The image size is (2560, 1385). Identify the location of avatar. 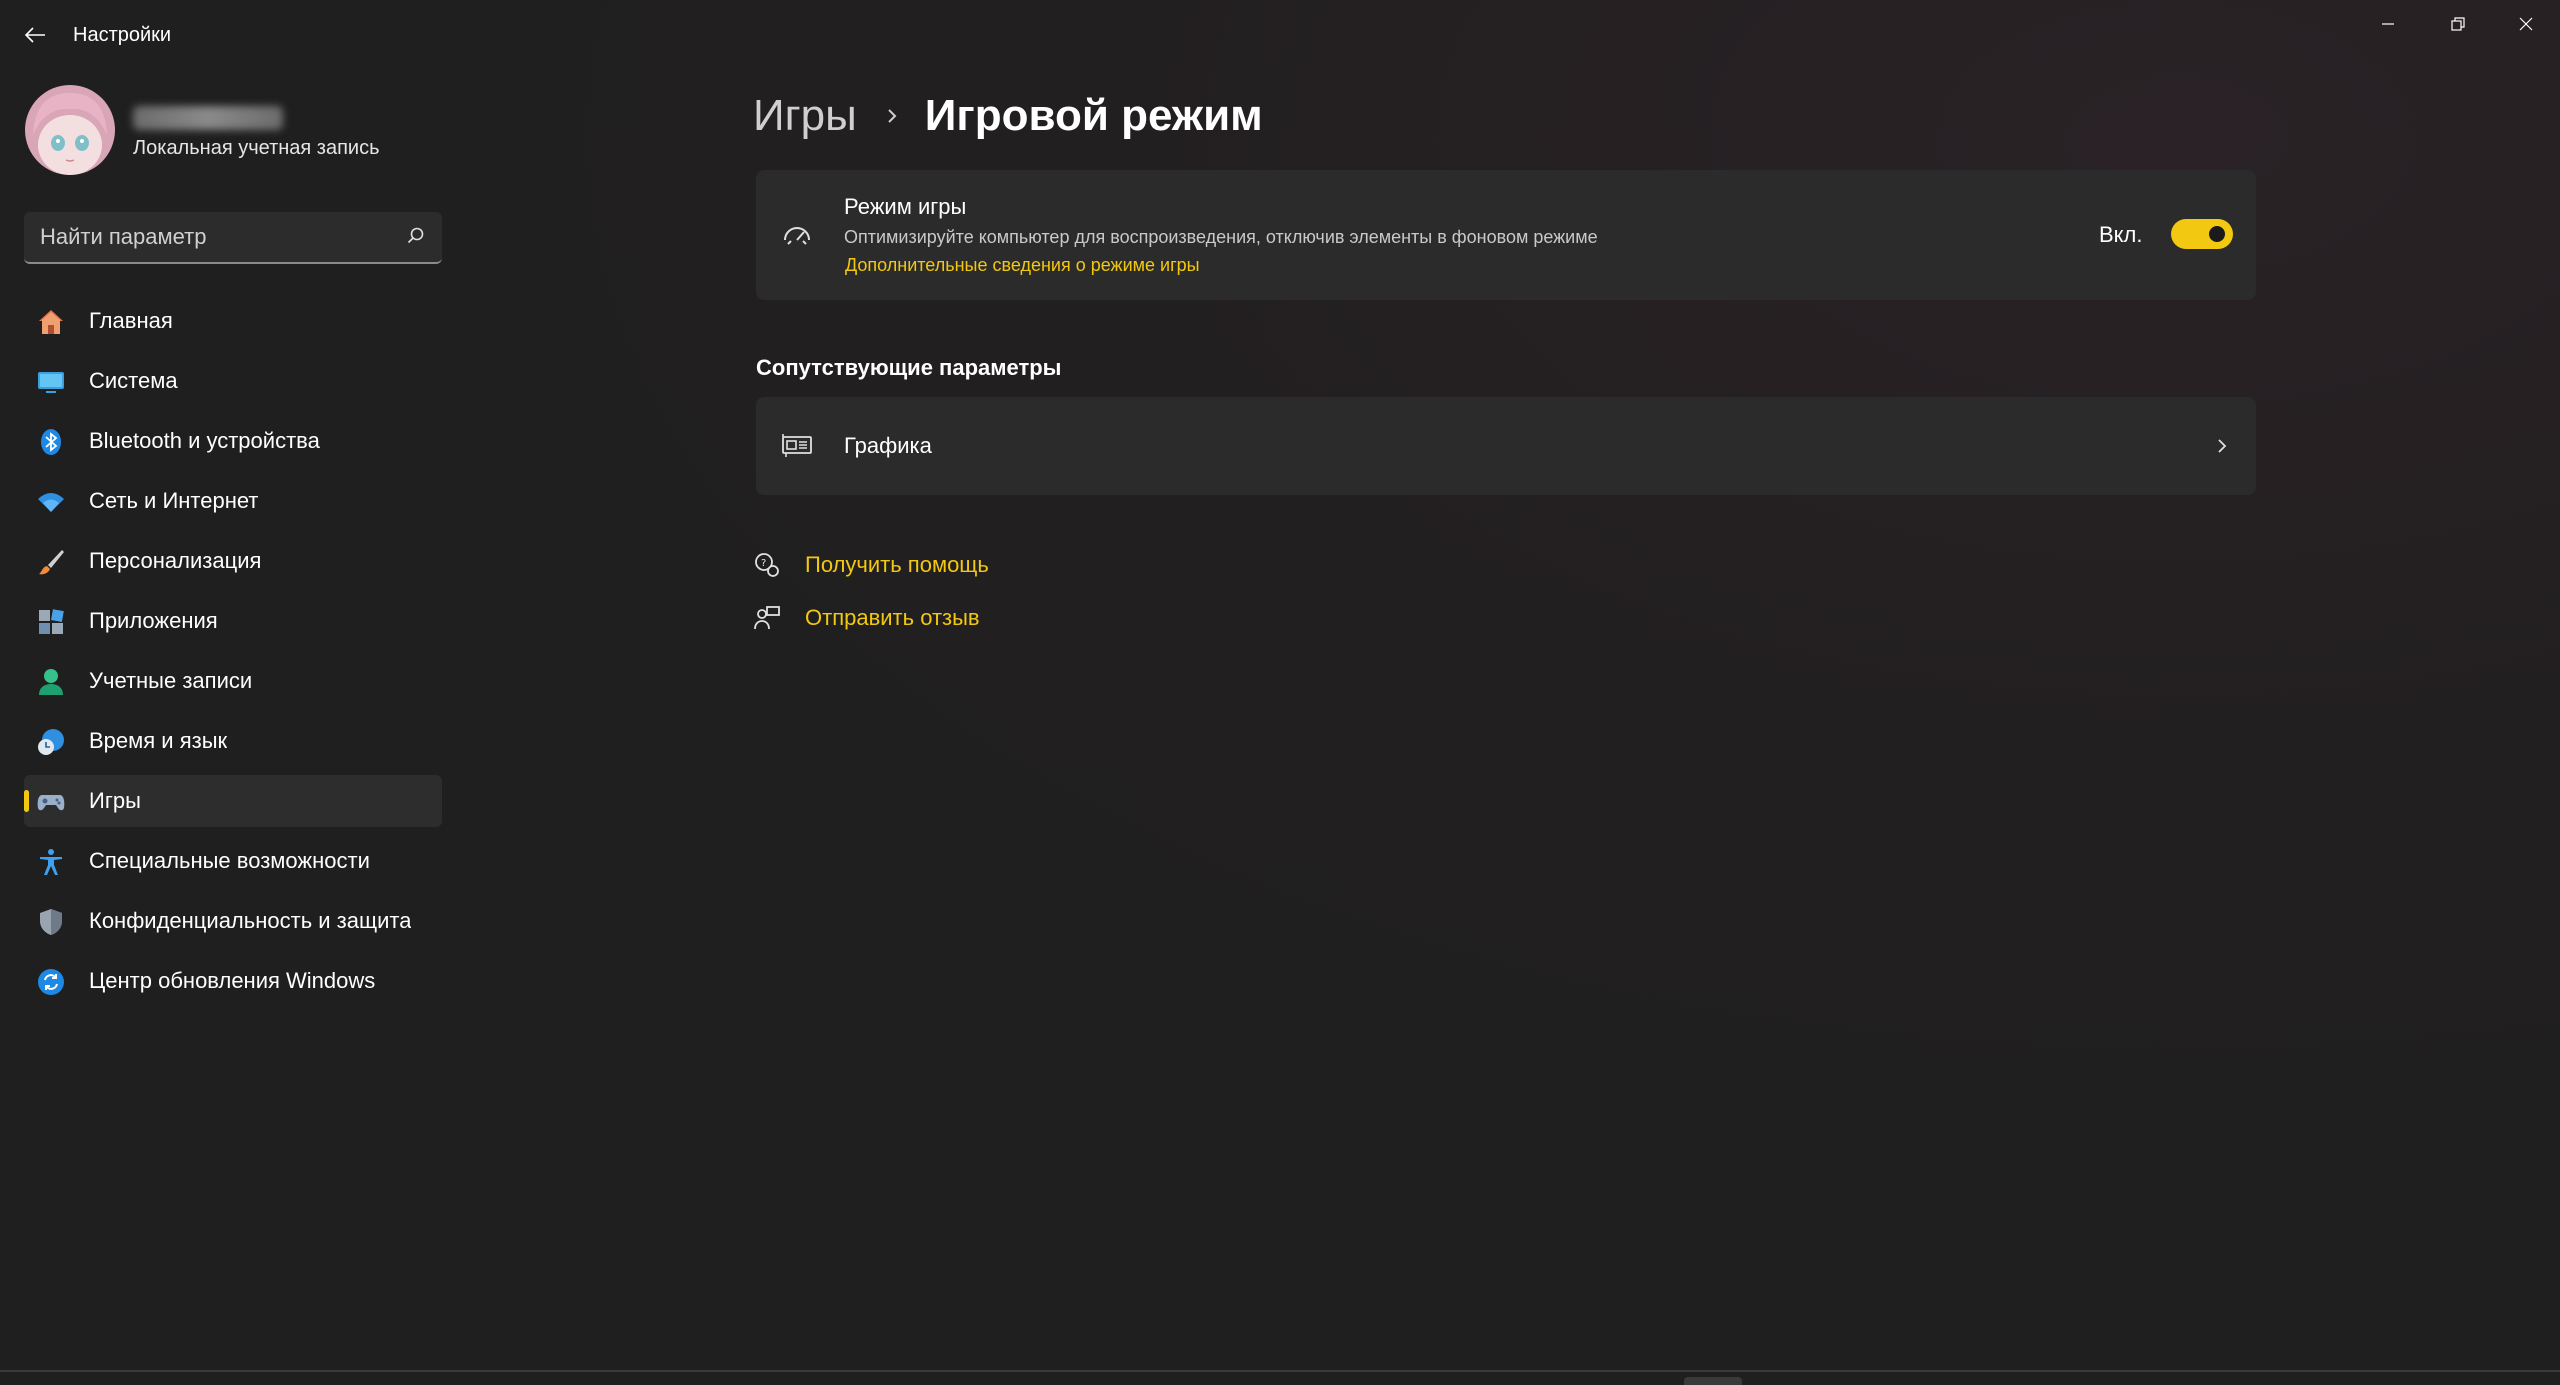
(70, 130).